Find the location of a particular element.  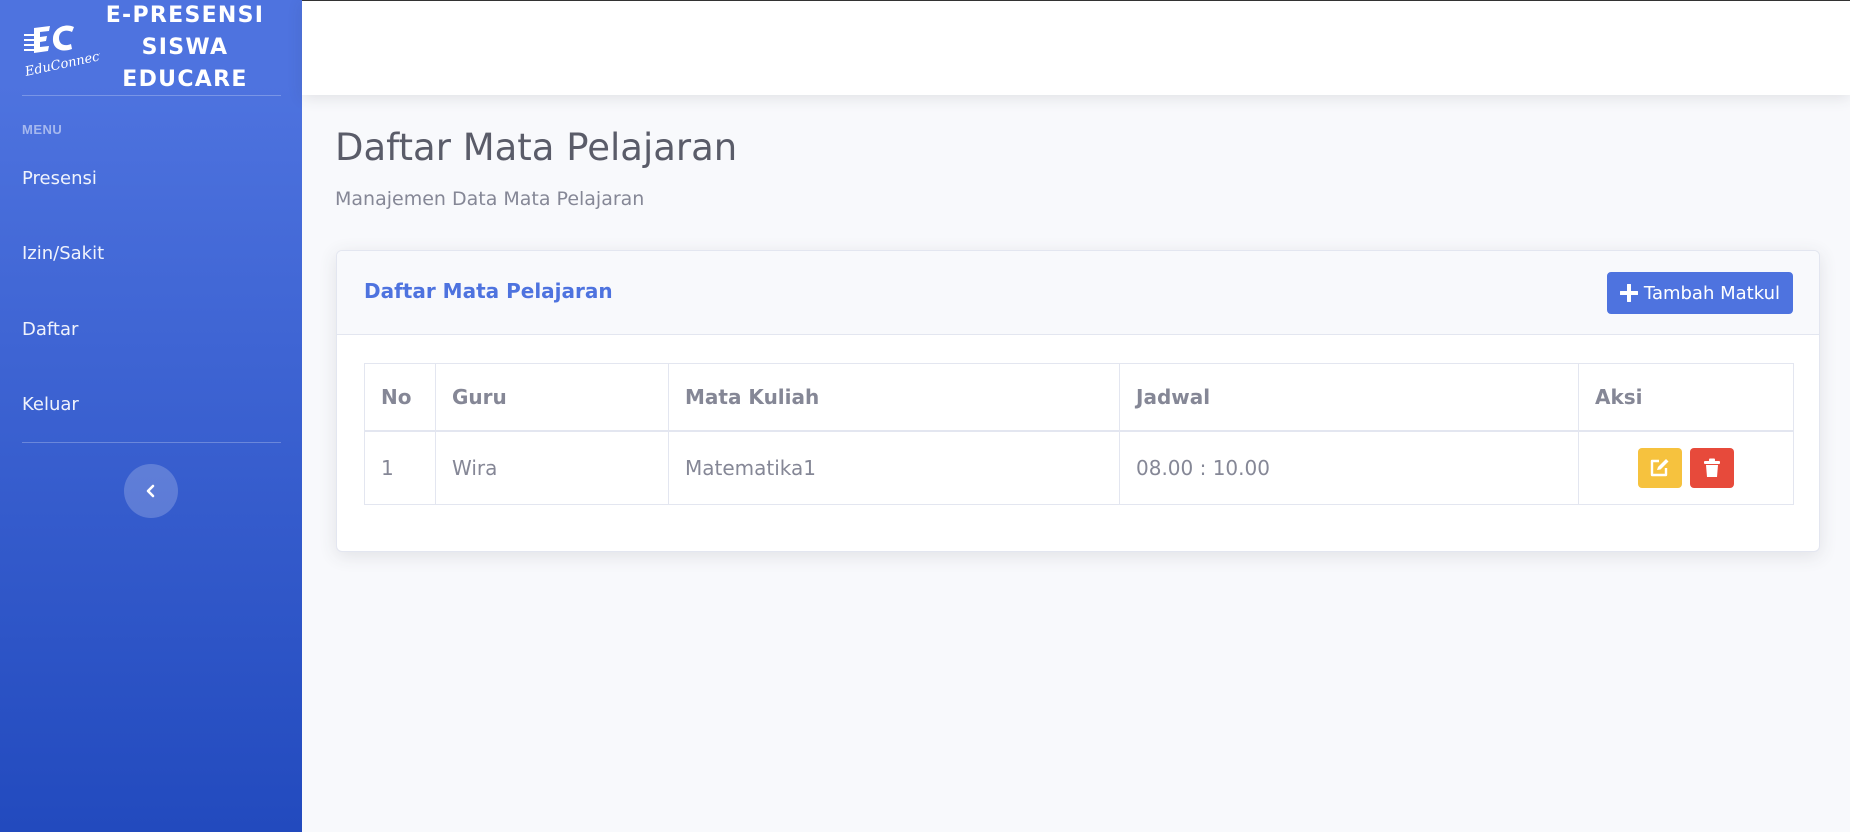

plus-icon is located at coordinates (1628, 293).